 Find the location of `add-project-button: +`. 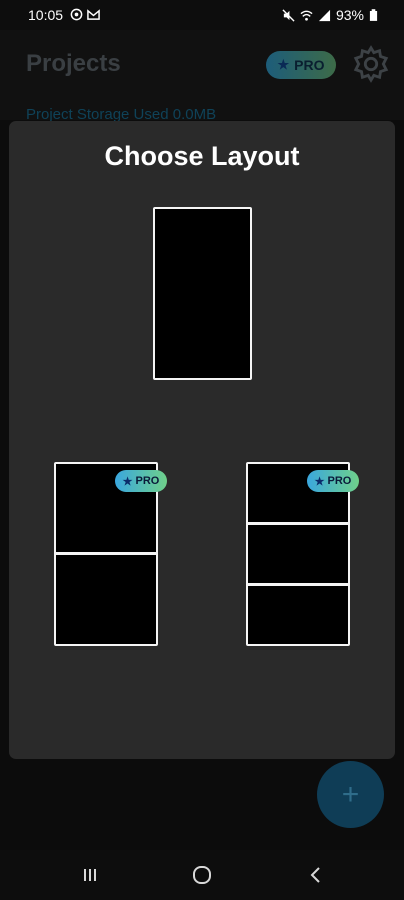

add-project-button: + is located at coordinates (350, 794).